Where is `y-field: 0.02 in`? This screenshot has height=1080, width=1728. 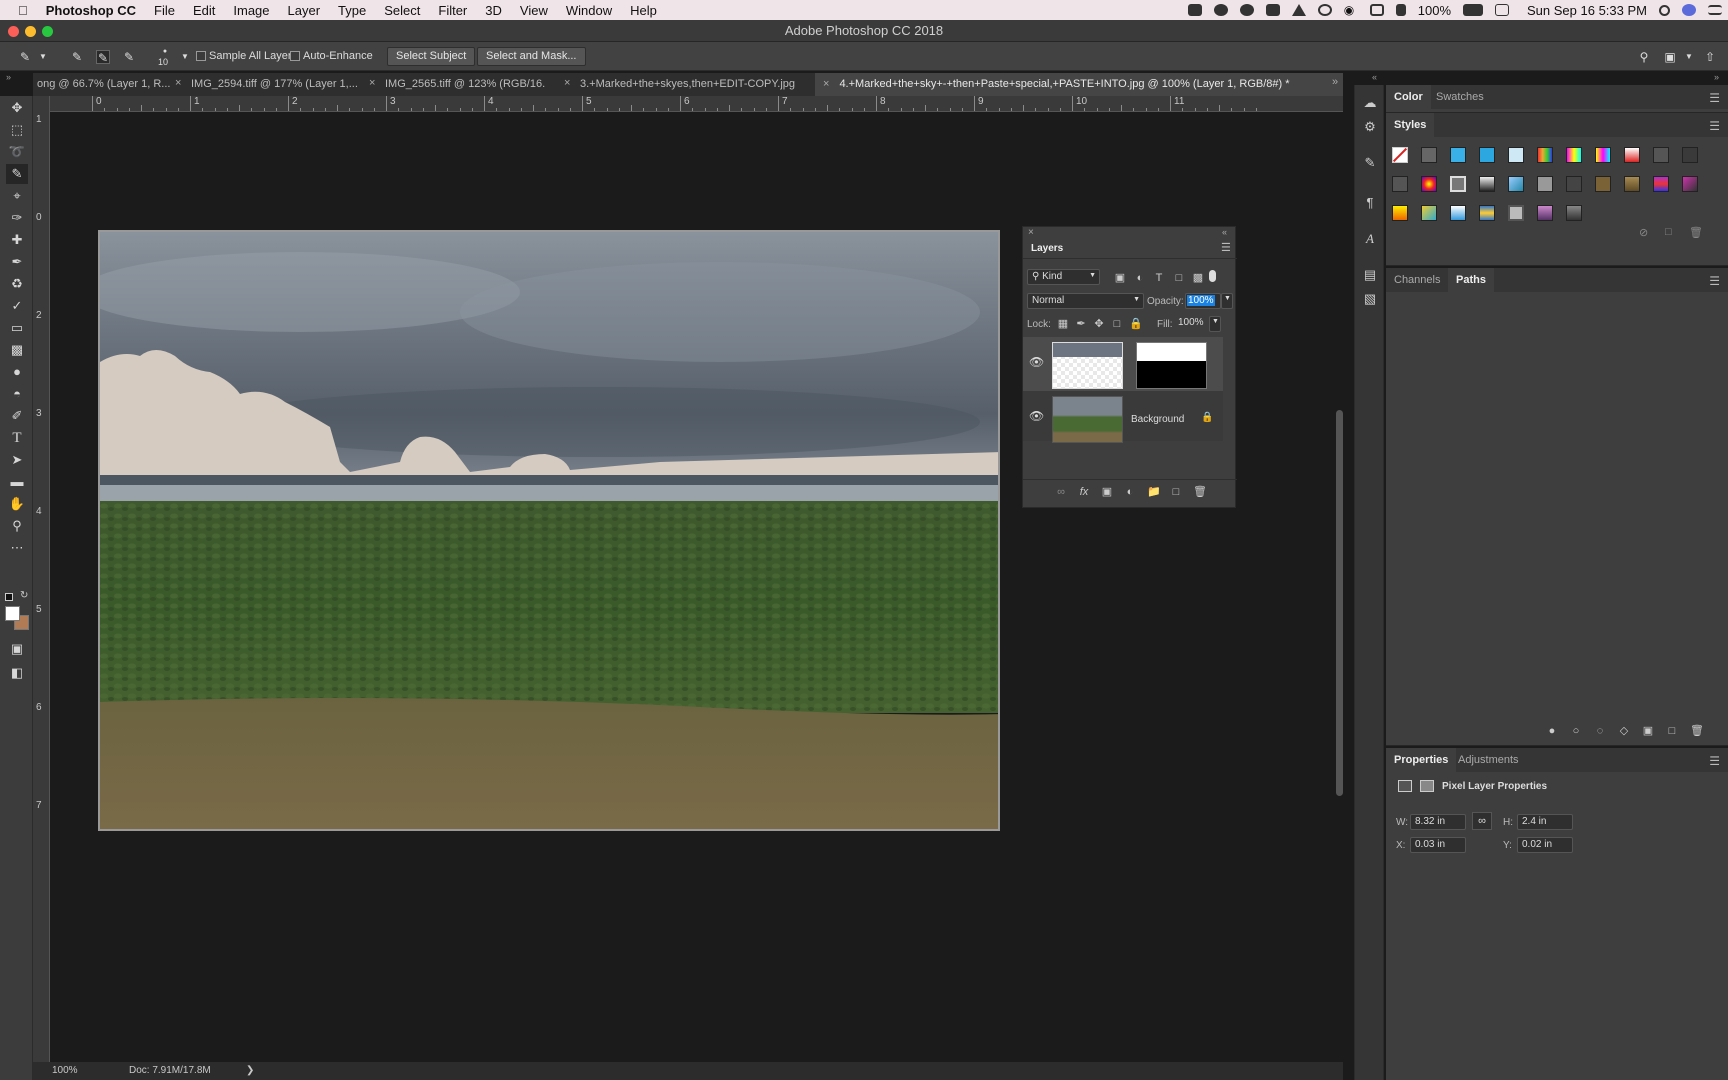 y-field: 0.02 in is located at coordinates (1545, 845).